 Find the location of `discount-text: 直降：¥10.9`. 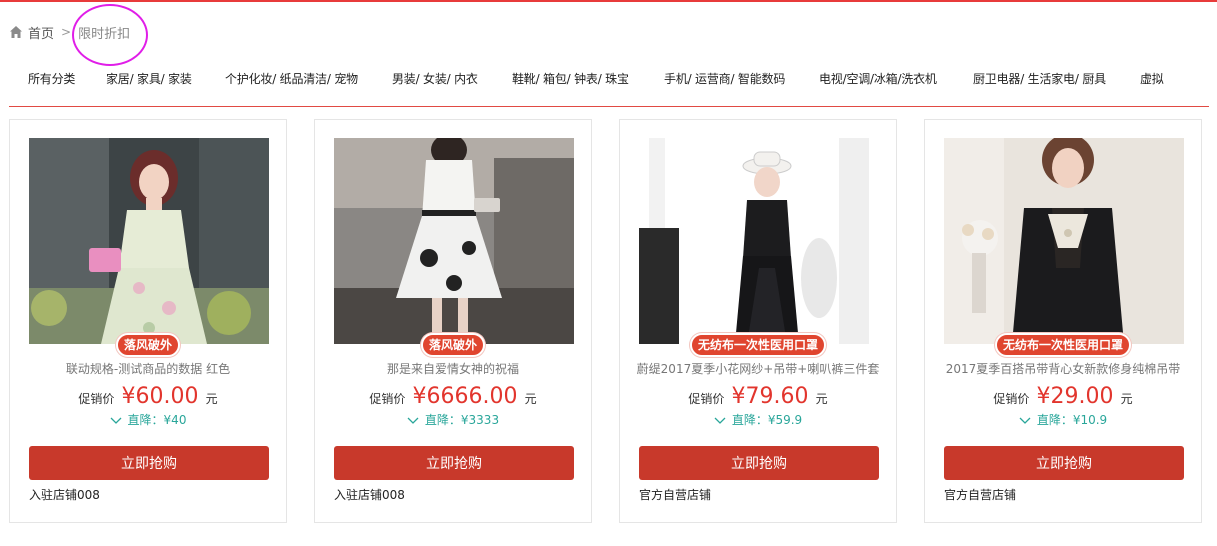

discount-text: 直降：¥10.9 is located at coordinates (1072, 420).